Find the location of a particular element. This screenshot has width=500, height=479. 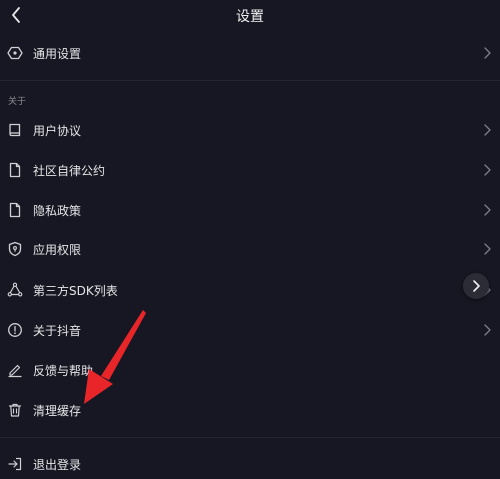

pencil-icon is located at coordinates (15, 370).